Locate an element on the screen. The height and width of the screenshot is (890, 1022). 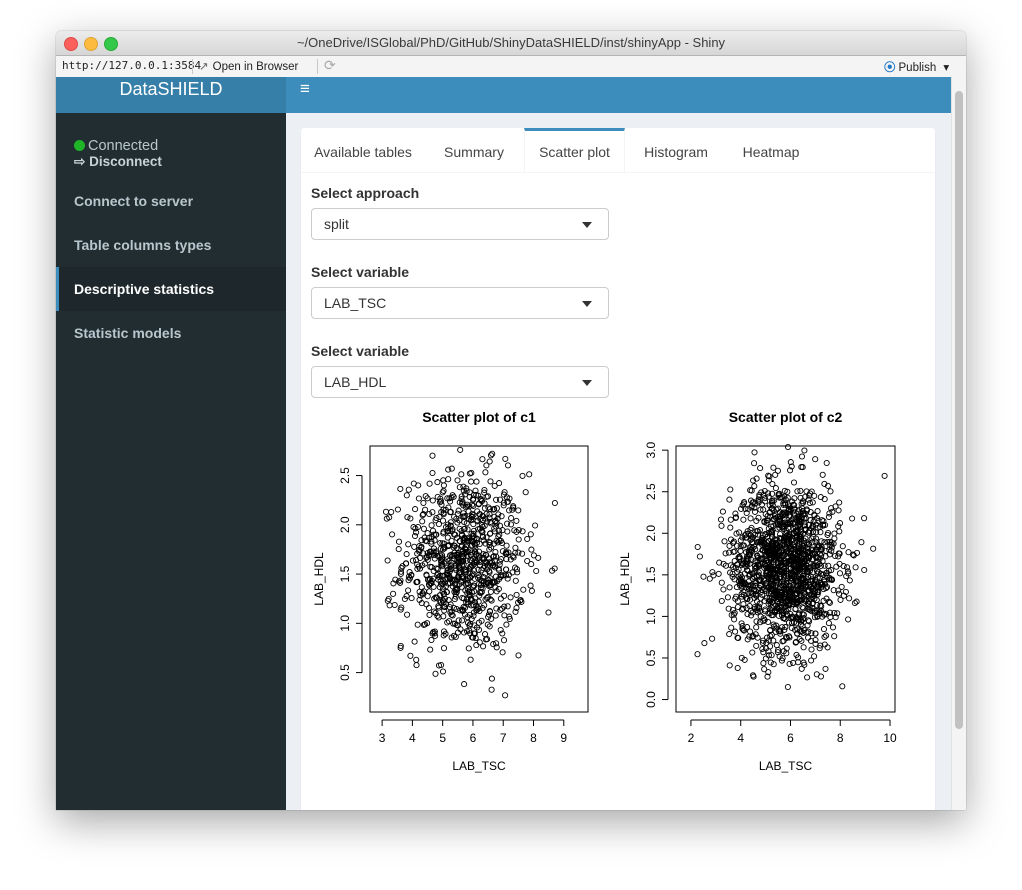
y-tick-label: 3.0 is located at coordinates (651, 449).